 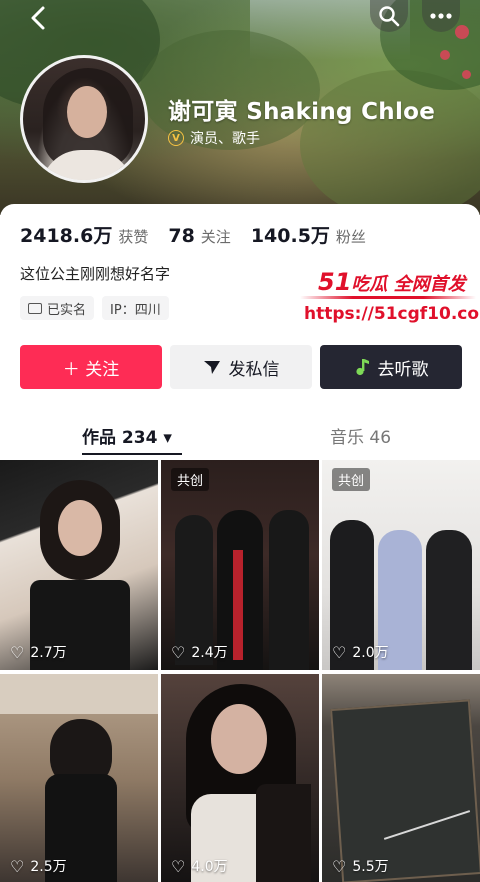 What do you see at coordinates (79, 778) in the screenshot?
I see `video-tile: ♡ 2.5万` at bounding box center [79, 778].